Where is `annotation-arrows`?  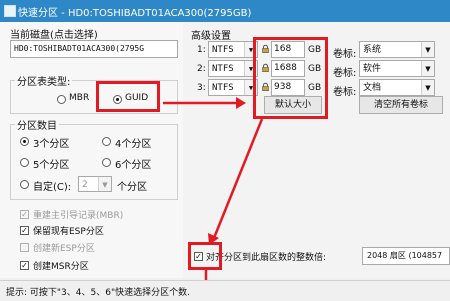 annotation-arrows is located at coordinates (213, 196).